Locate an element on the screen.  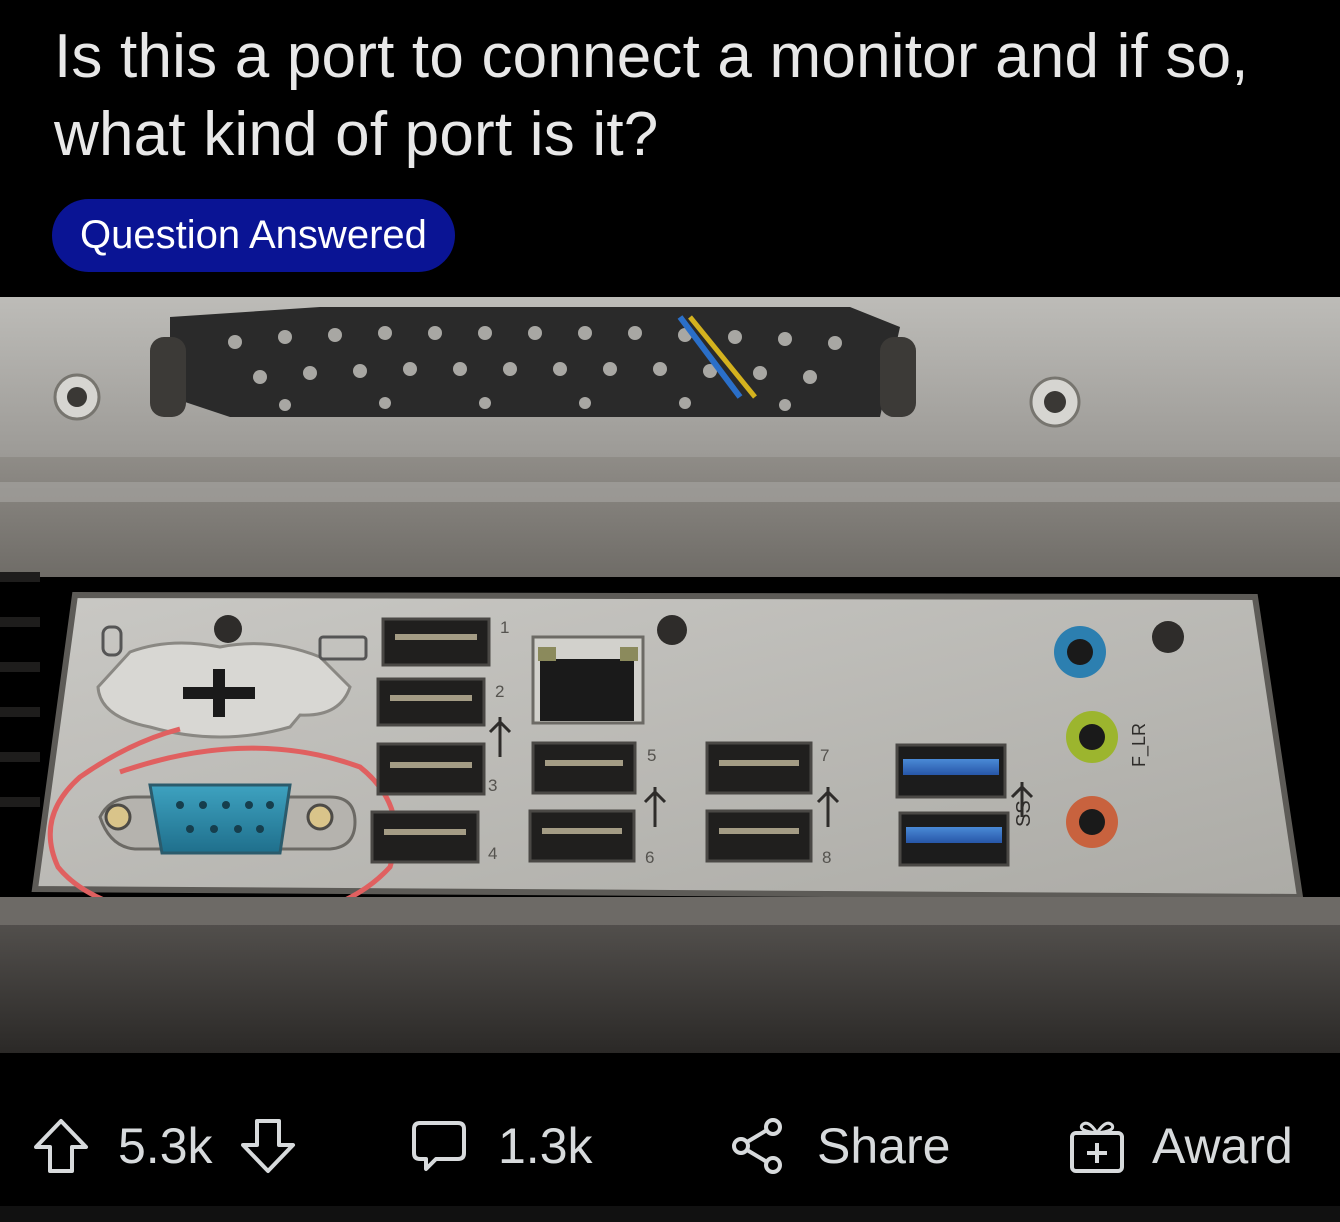
honeycomb-vent is located at coordinates (535, 362).